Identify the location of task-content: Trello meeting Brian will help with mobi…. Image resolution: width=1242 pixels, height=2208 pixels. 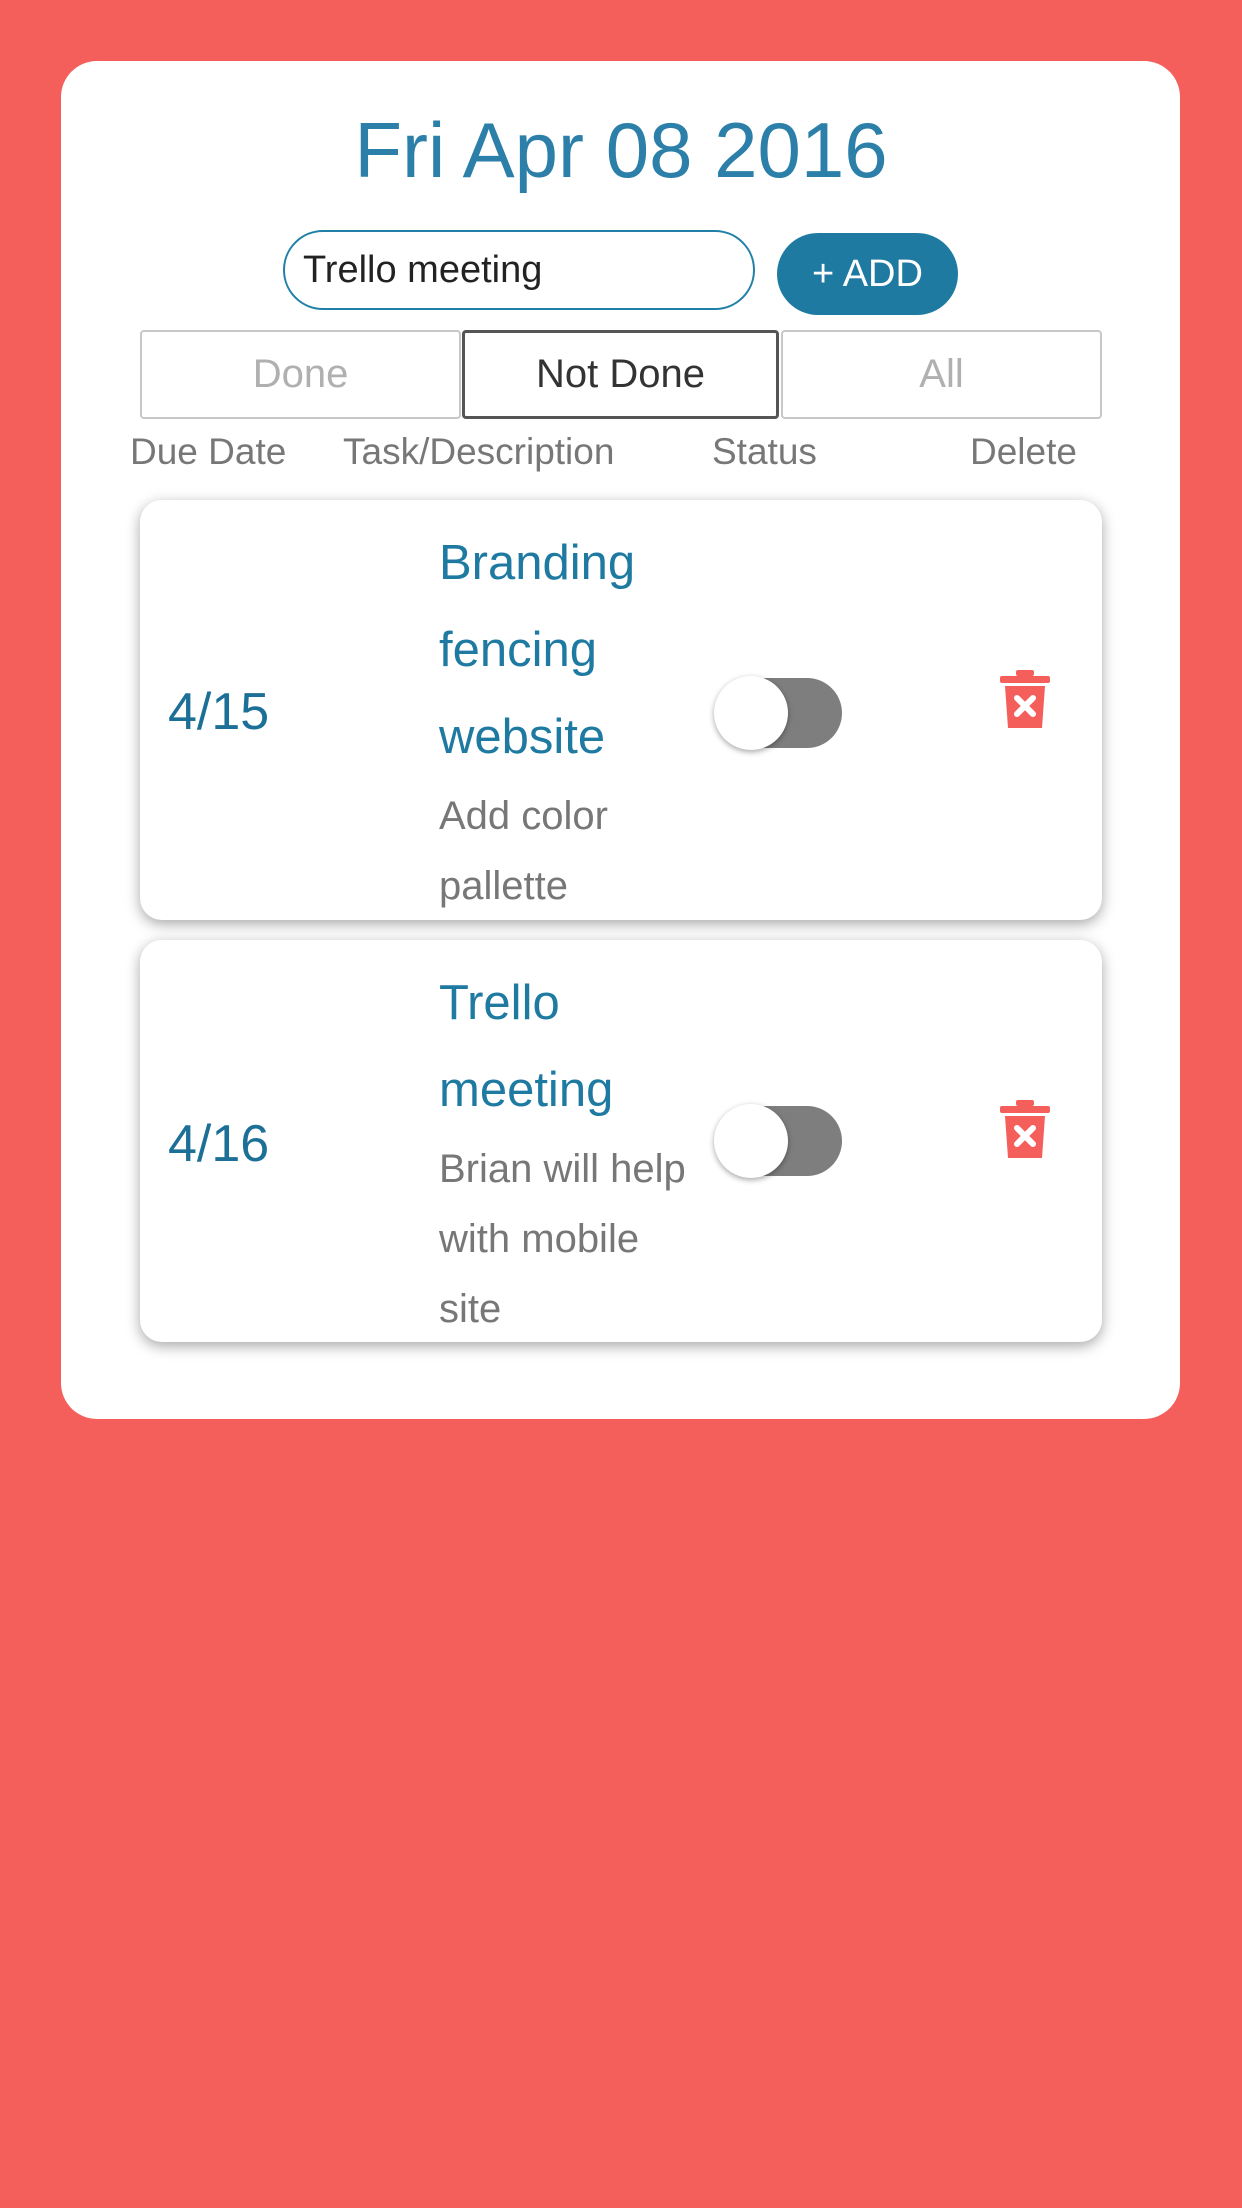
(569, 1152).